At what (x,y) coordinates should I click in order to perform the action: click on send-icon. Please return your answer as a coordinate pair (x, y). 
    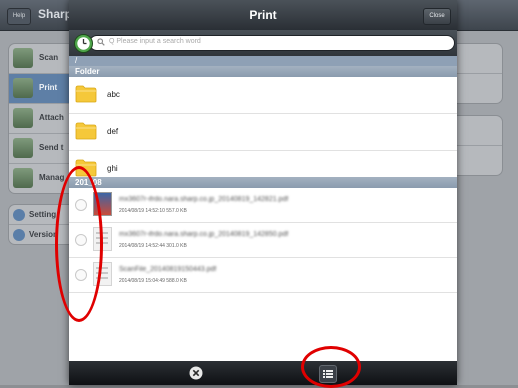
    Looking at the image, I should click on (23, 148).